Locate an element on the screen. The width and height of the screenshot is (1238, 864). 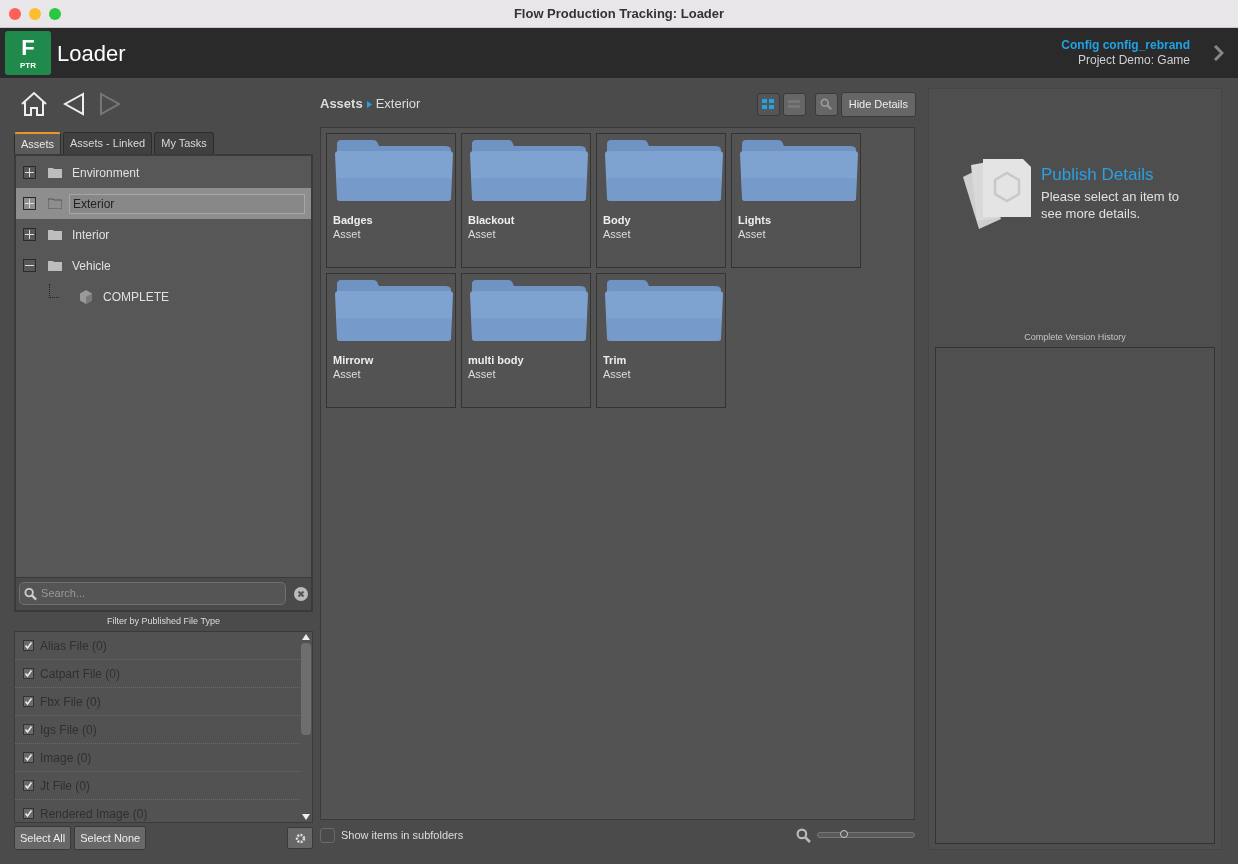
scroll-down-icon is located at coordinates (306, 817).